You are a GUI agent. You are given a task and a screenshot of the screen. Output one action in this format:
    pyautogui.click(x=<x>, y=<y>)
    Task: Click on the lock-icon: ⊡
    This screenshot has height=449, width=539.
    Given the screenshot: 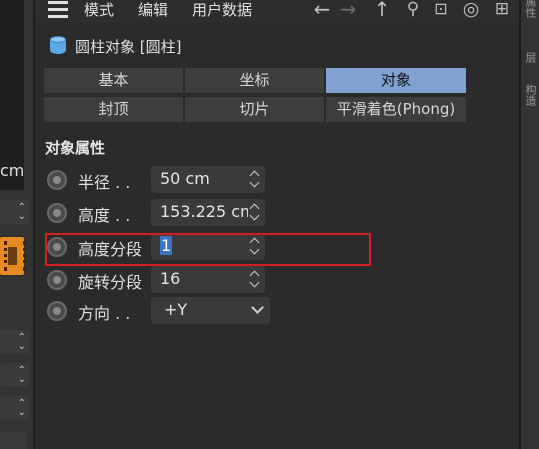 What is the action you would take?
    pyautogui.click(x=441, y=10)
    